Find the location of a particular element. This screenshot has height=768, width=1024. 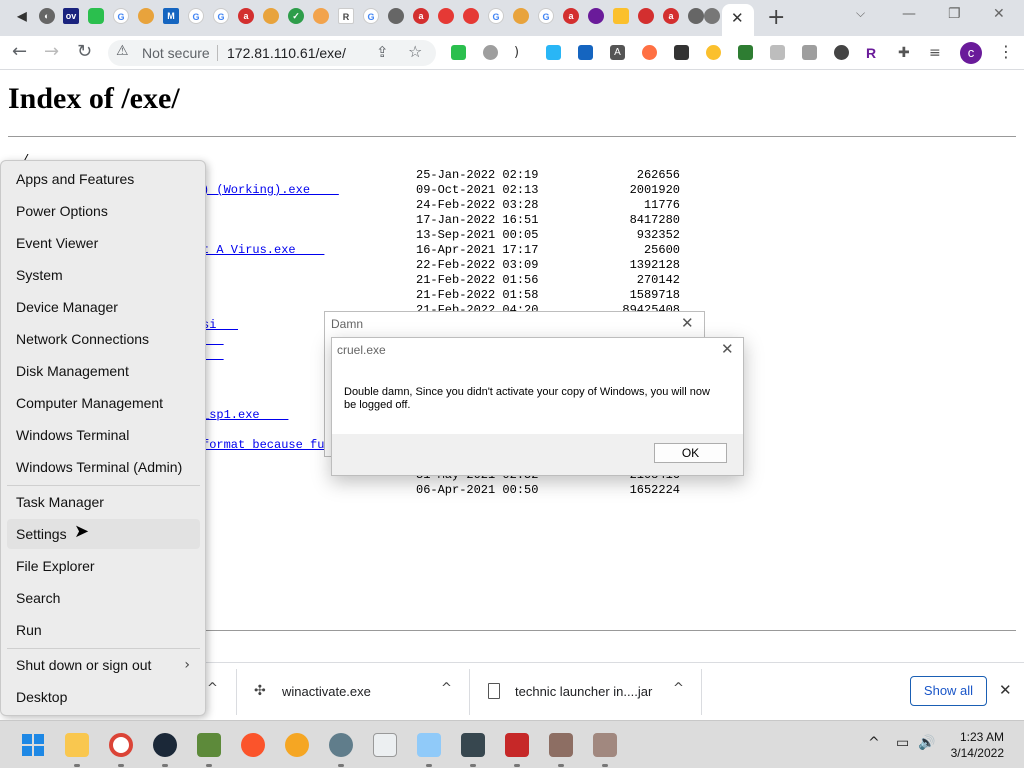

menu-item-desktop: Desktop is located at coordinates (103, 697).